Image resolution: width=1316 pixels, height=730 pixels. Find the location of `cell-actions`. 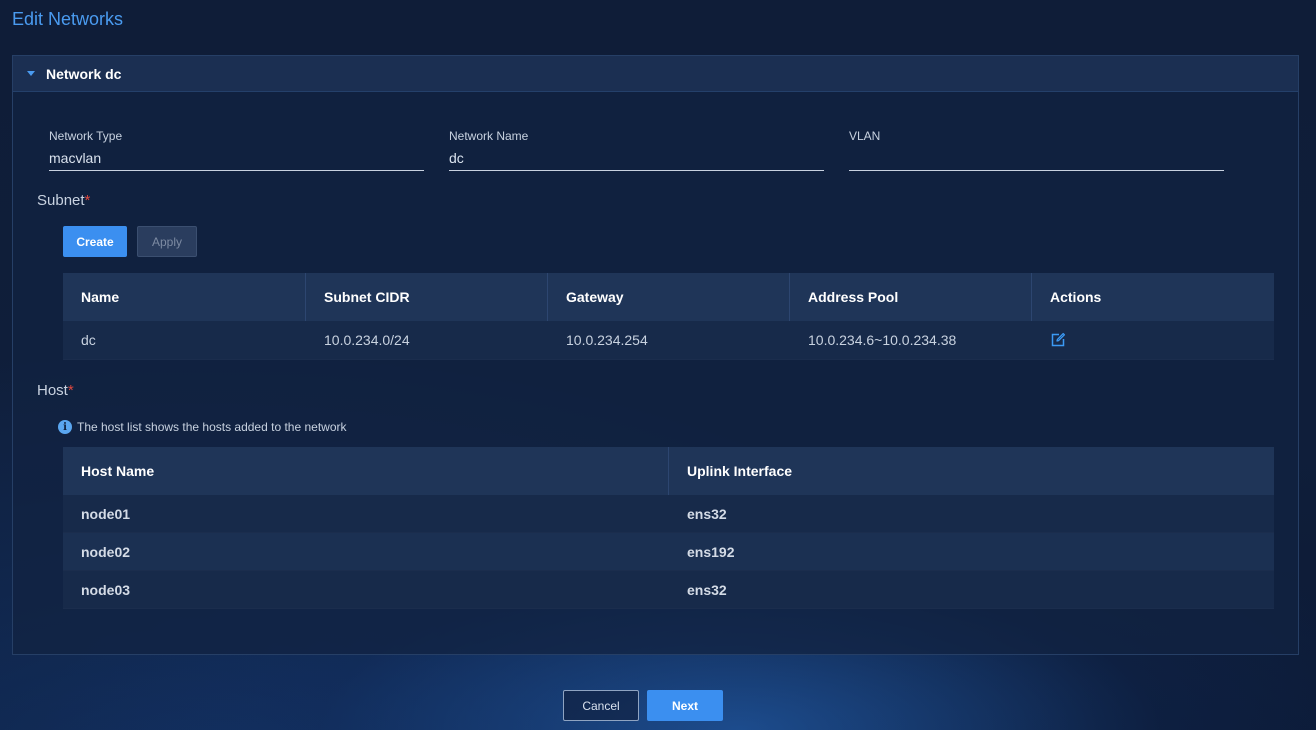

cell-actions is located at coordinates (1153, 340).